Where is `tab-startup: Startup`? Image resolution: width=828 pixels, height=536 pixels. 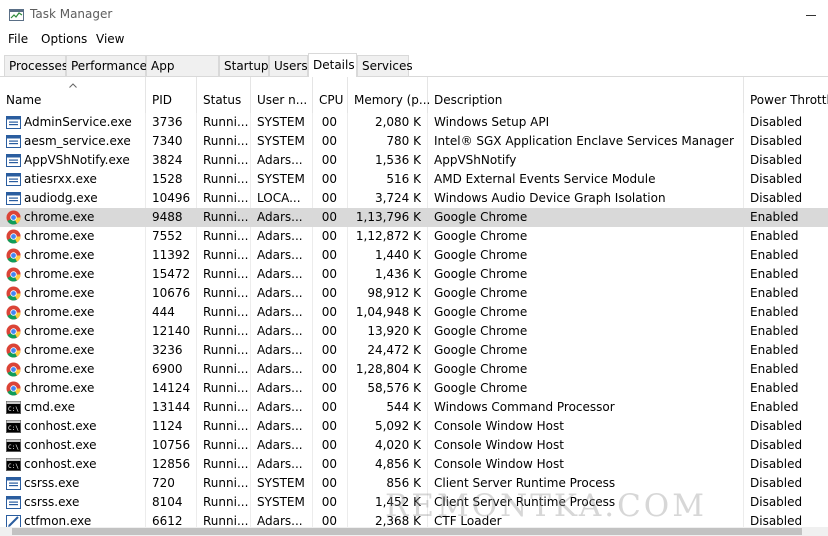 tab-startup: Startup is located at coordinates (244, 65).